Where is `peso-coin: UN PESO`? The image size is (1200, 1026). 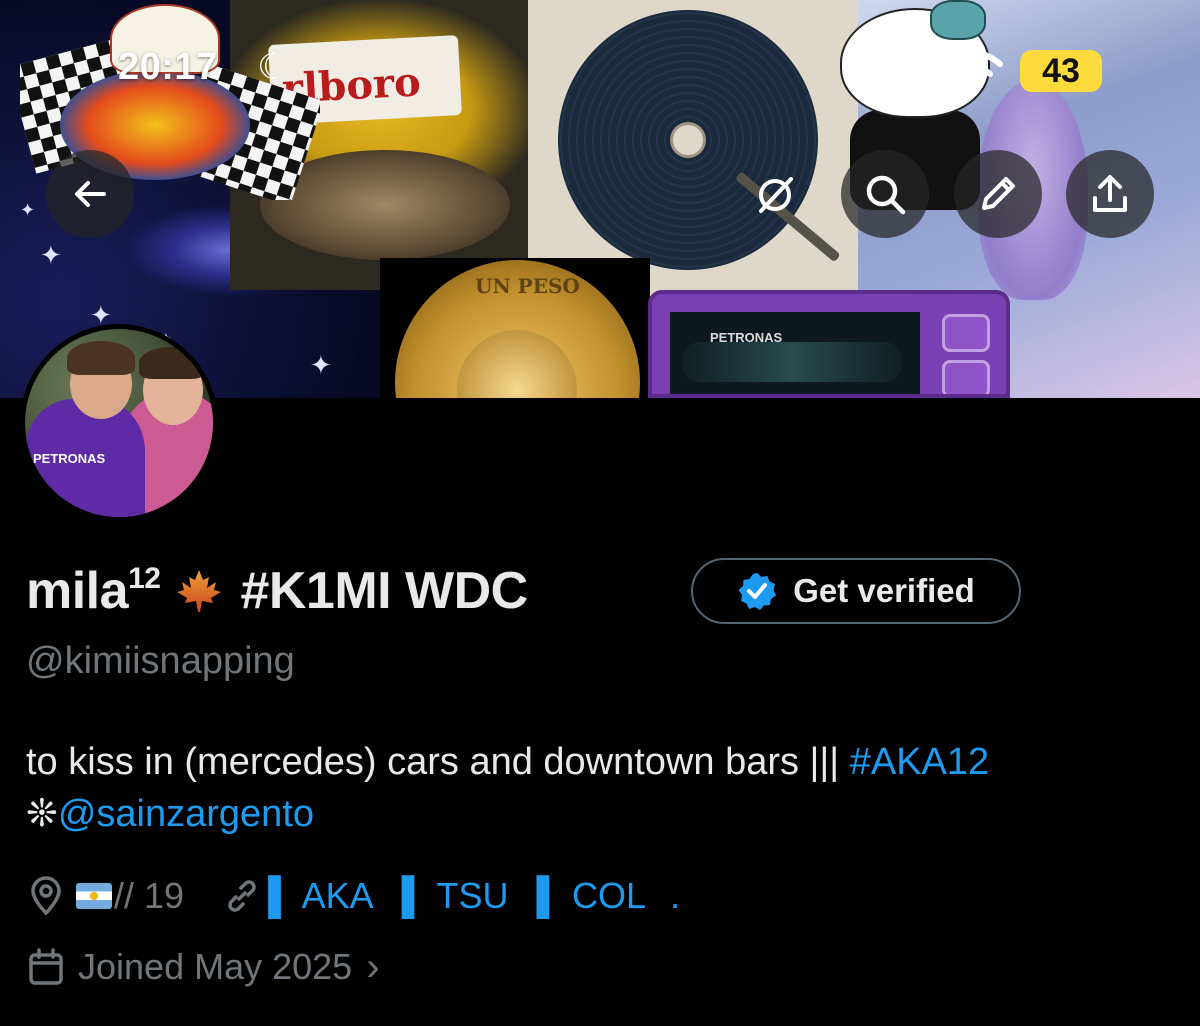 peso-coin: UN PESO is located at coordinates (517, 329).